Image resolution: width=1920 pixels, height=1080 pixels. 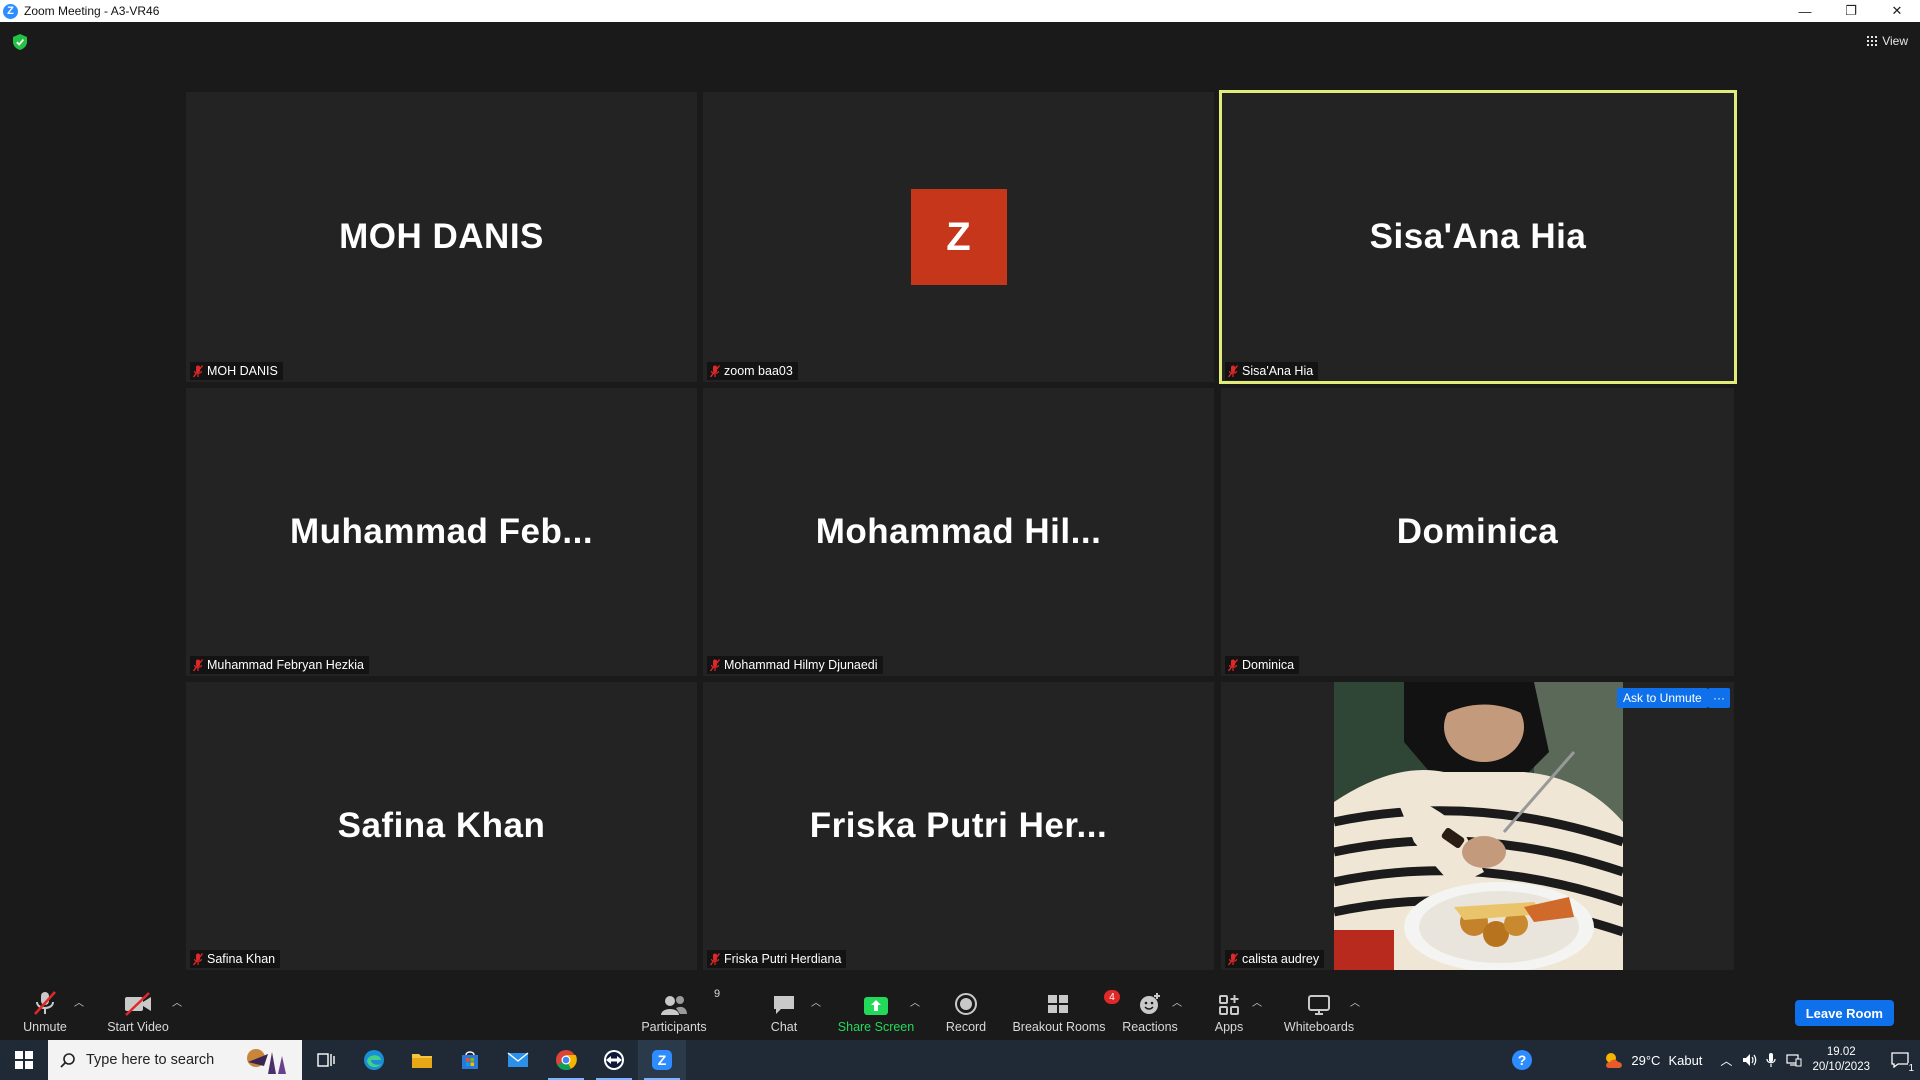 I want to click on participant-display-name: Safina Khan, so click(x=441, y=825).